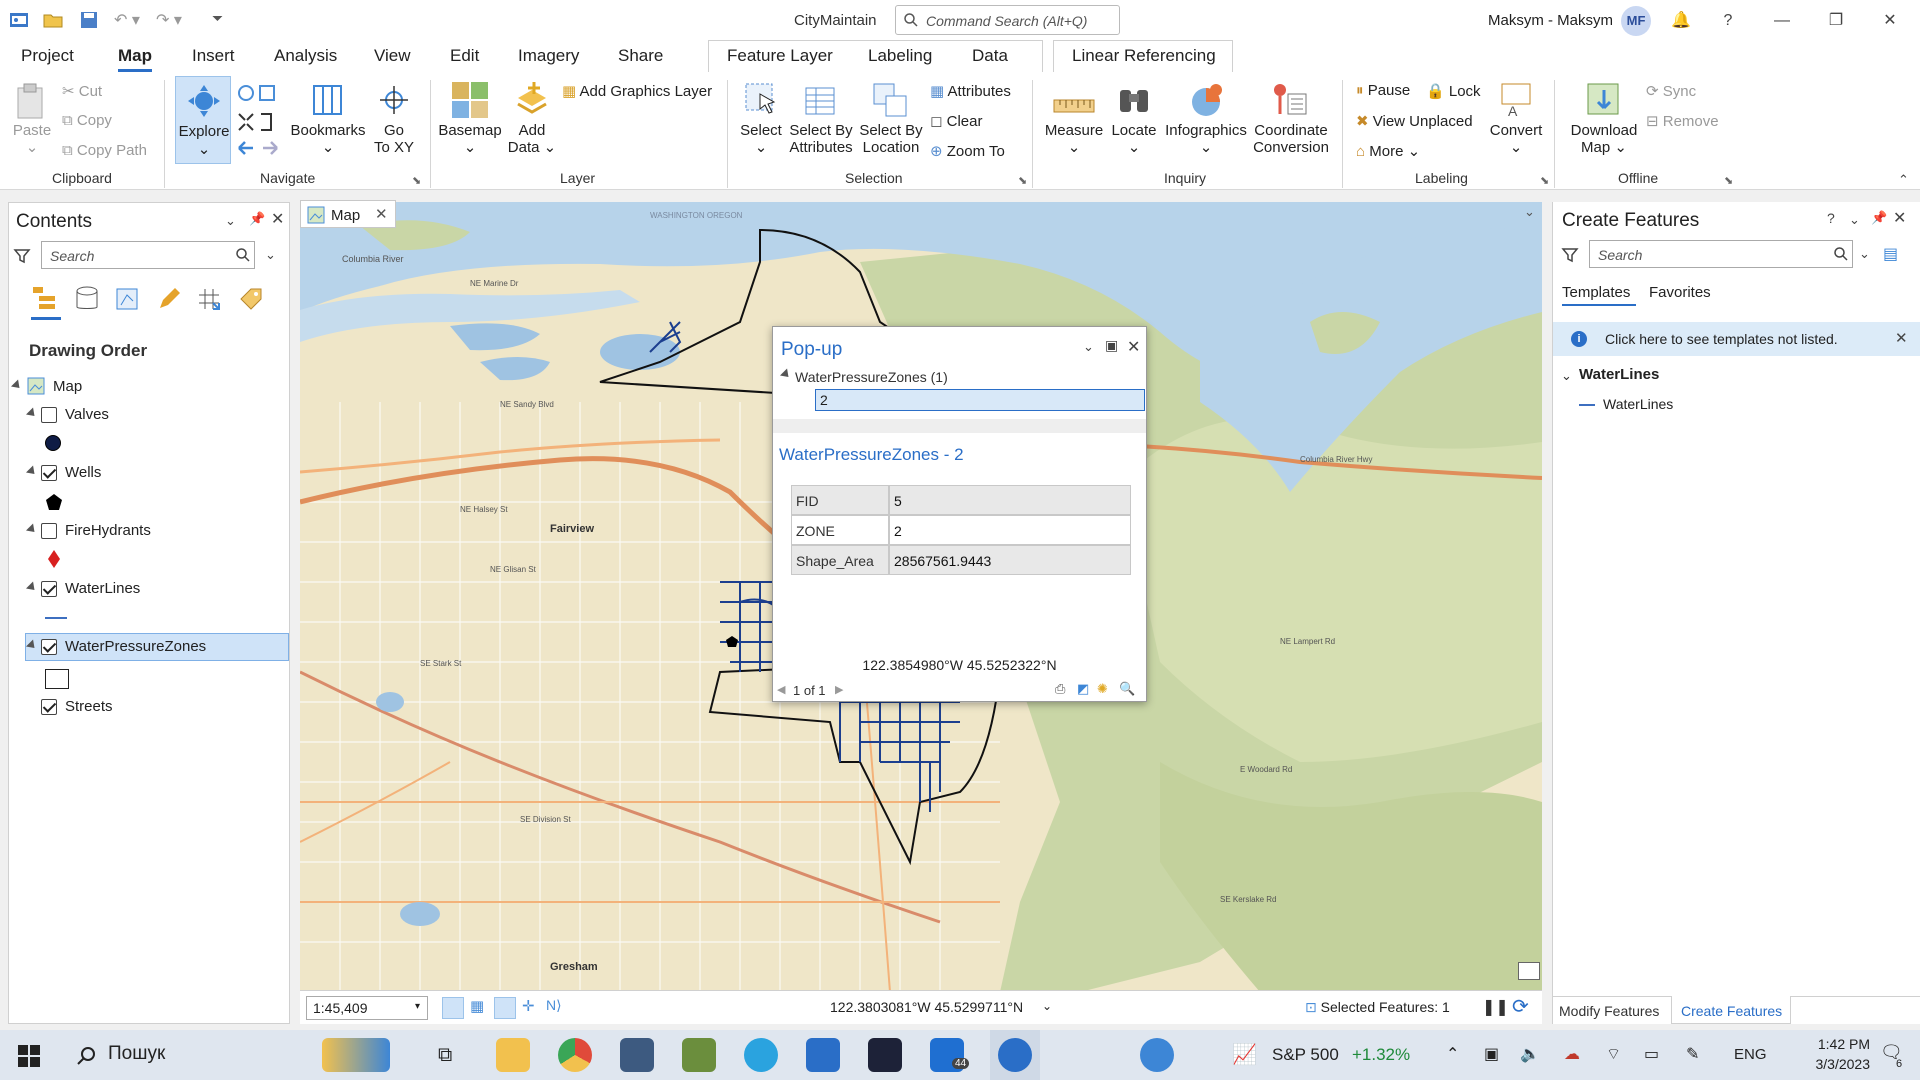  I want to click on popup-next-icon: ▶, so click(839, 689).